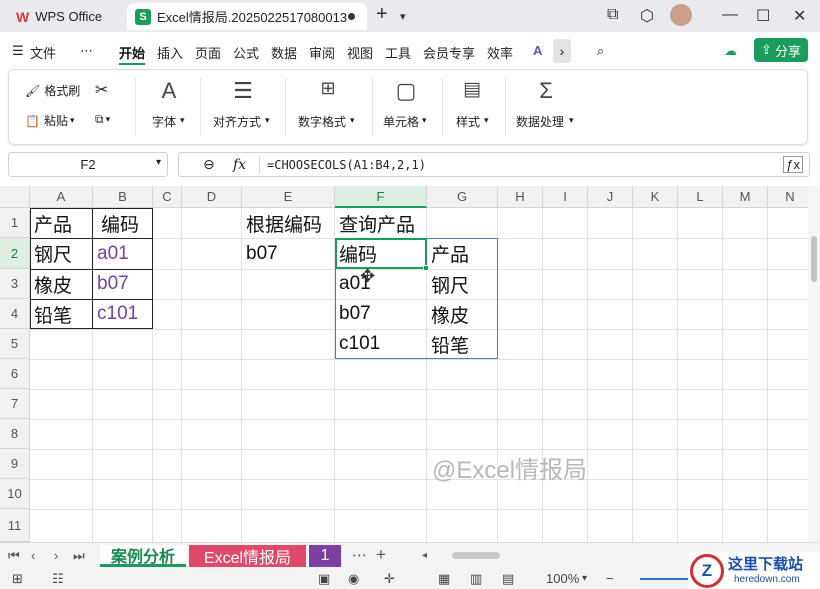 This screenshot has height=589, width=820. I want to click on column-header-e: E, so click(288, 197).